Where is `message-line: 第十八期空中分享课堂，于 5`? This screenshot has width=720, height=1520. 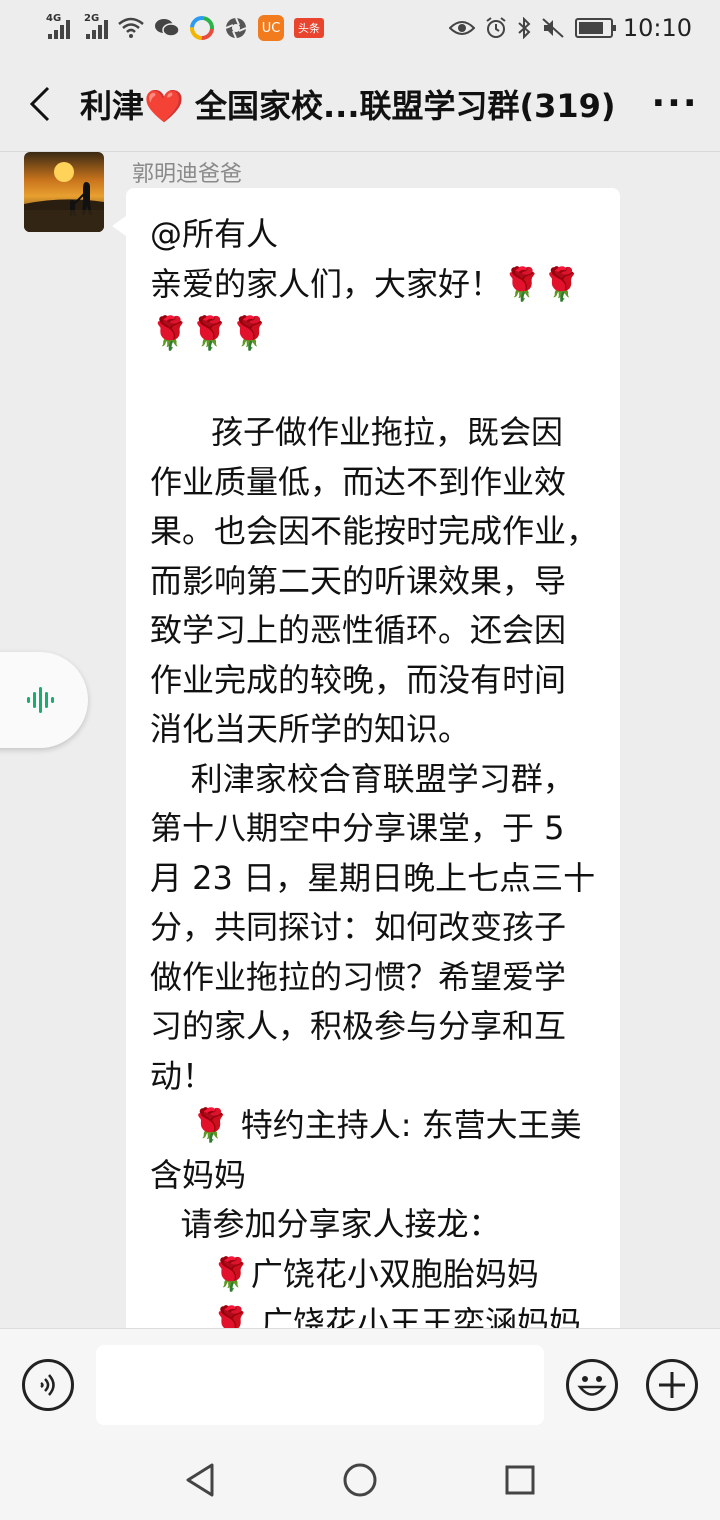
message-line: 第十八期空中分享课堂，于 5 is located at coordinates (357, 828).